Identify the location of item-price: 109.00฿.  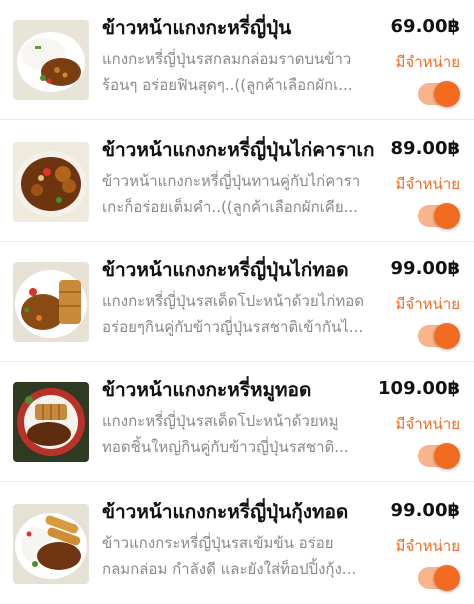
(419, 388).